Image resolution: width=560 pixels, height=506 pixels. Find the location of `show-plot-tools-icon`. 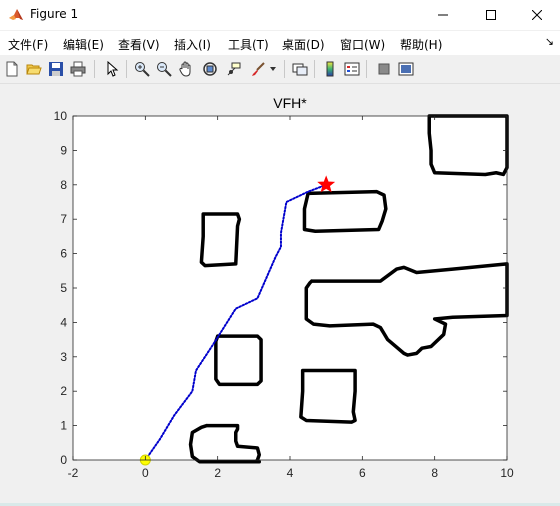

show-plot-tools-icon is located at coordinates (406, 69).